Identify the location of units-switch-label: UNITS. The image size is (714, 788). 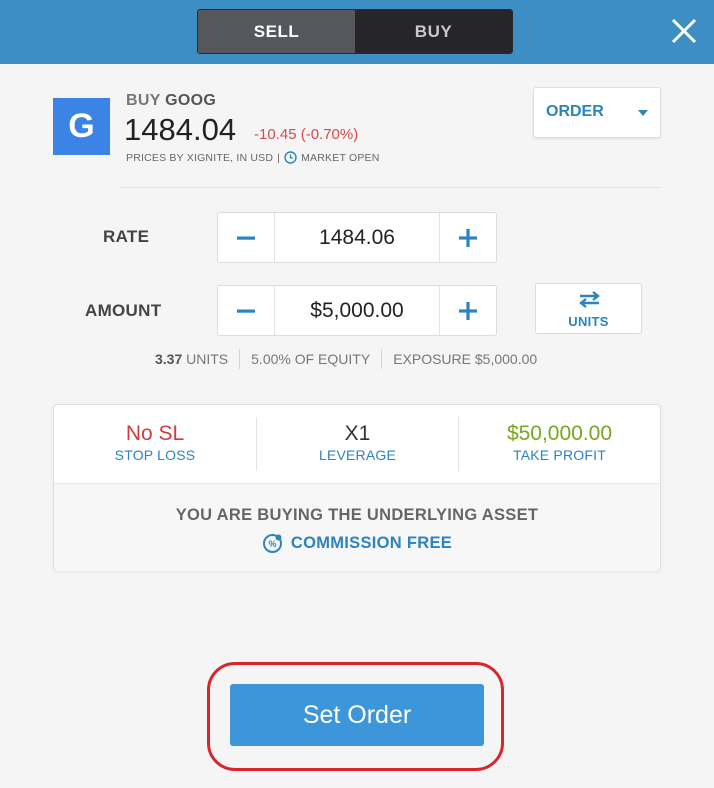
(588, 321).